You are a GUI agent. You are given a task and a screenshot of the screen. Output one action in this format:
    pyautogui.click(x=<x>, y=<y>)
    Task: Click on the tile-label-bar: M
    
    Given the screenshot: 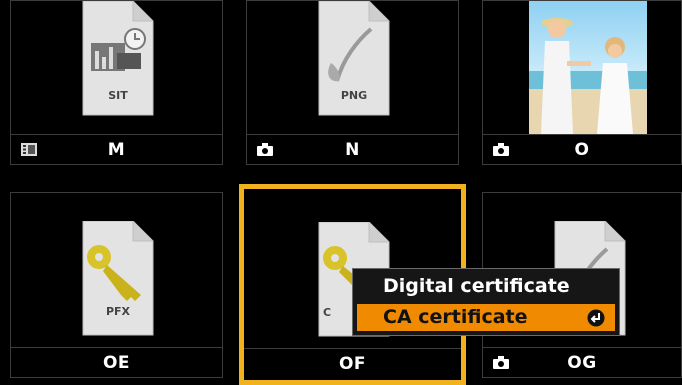 What is the action you would take?
    pyautogui.click(x=116, y=149)
    